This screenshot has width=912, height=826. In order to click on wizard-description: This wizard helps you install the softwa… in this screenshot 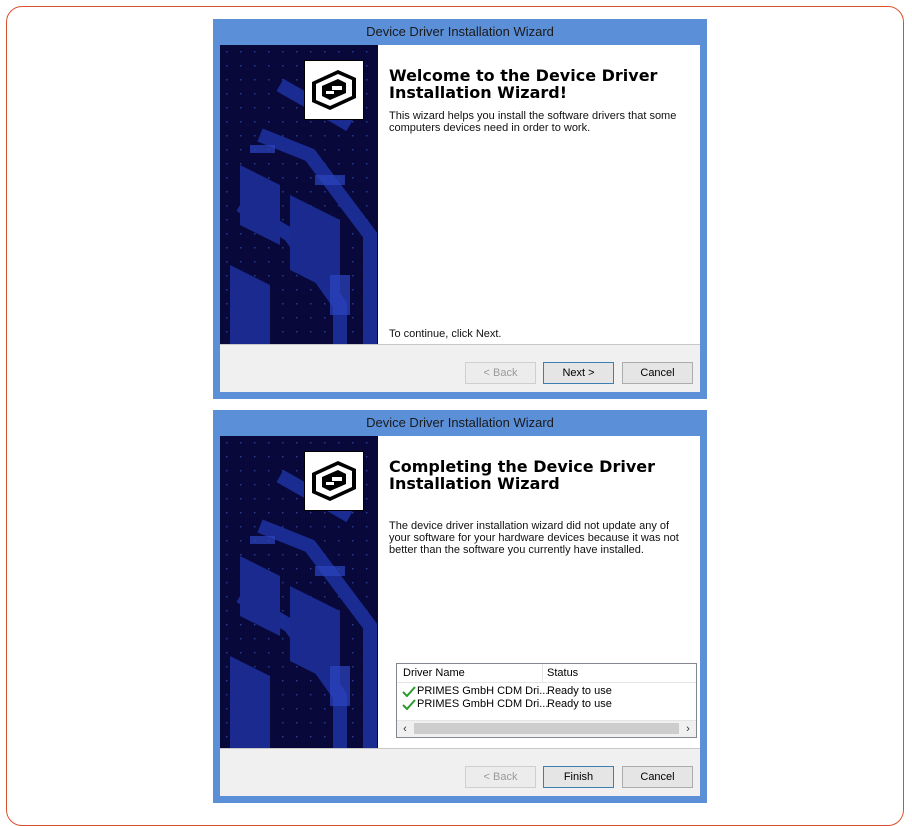, I will do `click(533, 122)`.